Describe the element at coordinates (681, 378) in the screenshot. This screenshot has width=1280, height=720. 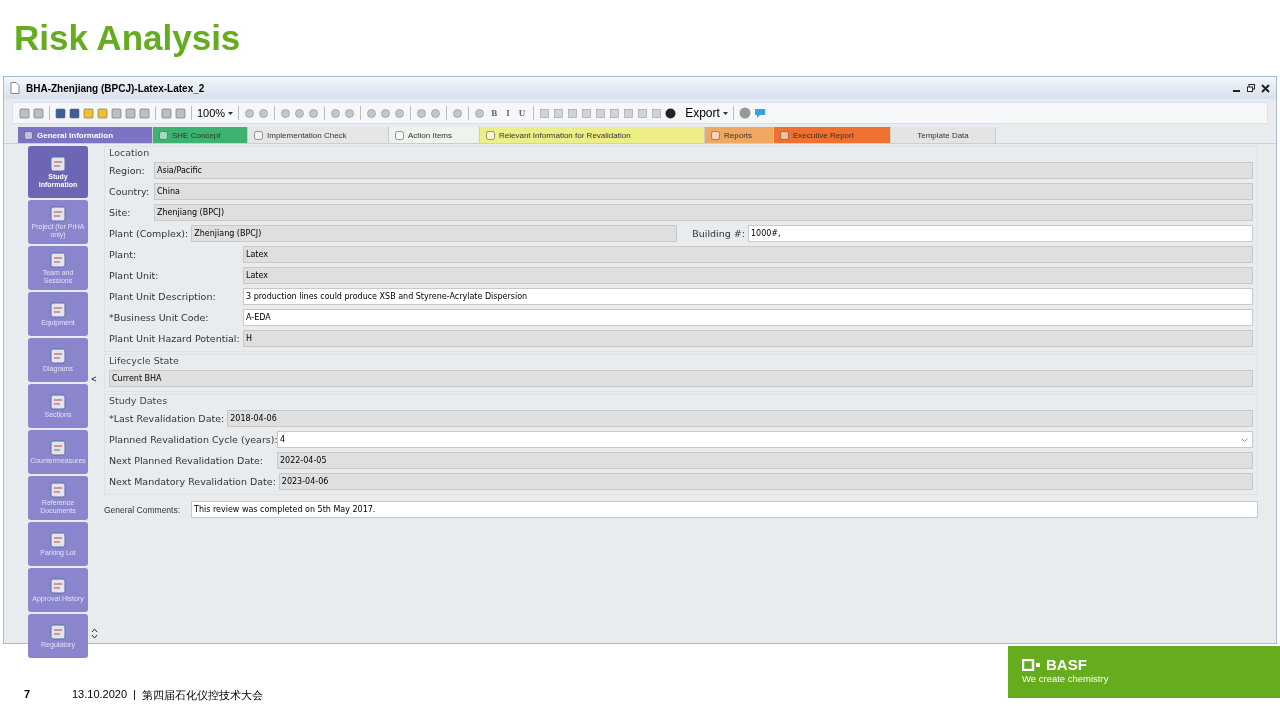
I see `input-field: Current BHA` at that location.